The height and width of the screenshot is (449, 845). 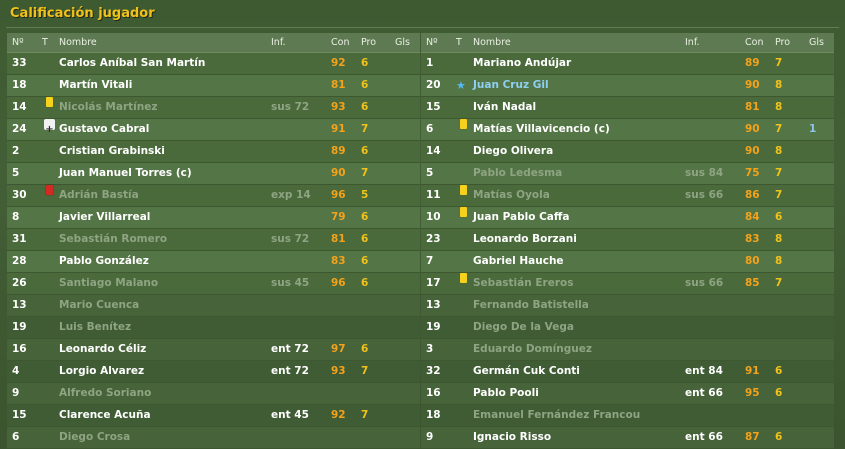 I want to click on player-row: 32 Germán Cuk Conti ent 84 91 6, so click(x=627, y=372).